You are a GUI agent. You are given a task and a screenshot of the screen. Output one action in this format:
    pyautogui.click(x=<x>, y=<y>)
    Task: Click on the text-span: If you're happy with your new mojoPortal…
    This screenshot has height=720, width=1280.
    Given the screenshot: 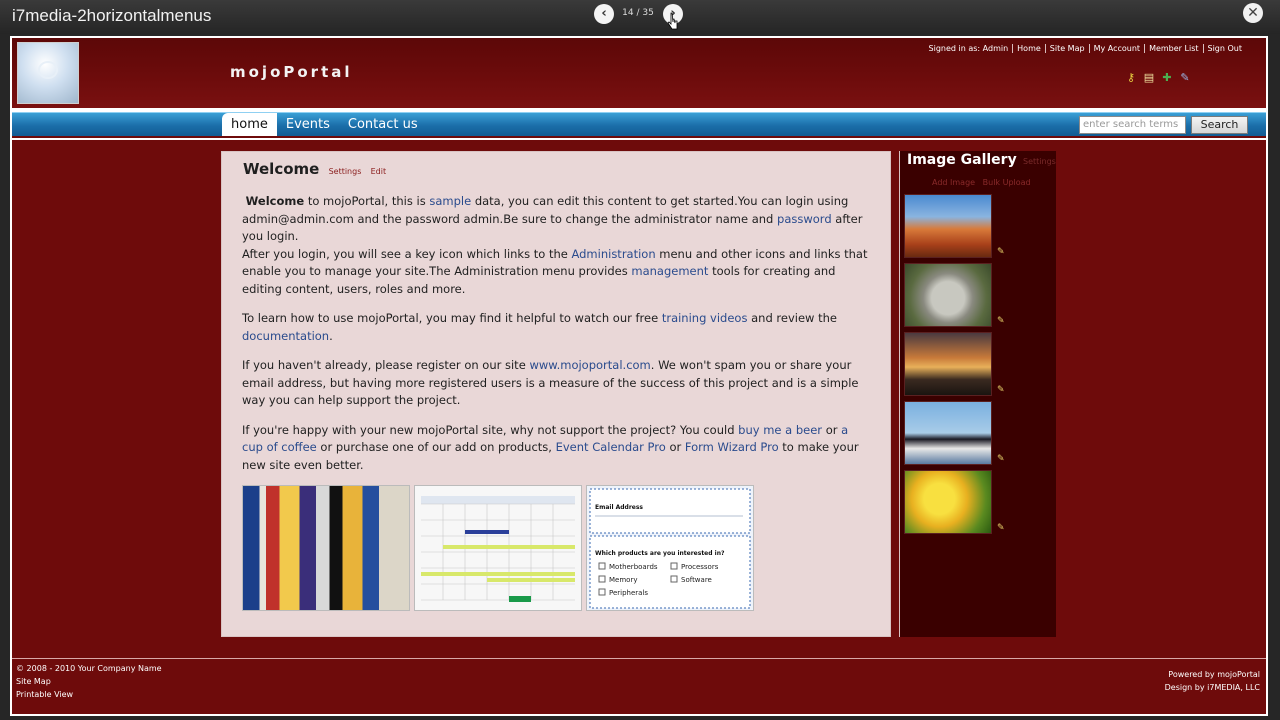 What is the action you would take?
    pyautogui.click(x=490, y=429)
    